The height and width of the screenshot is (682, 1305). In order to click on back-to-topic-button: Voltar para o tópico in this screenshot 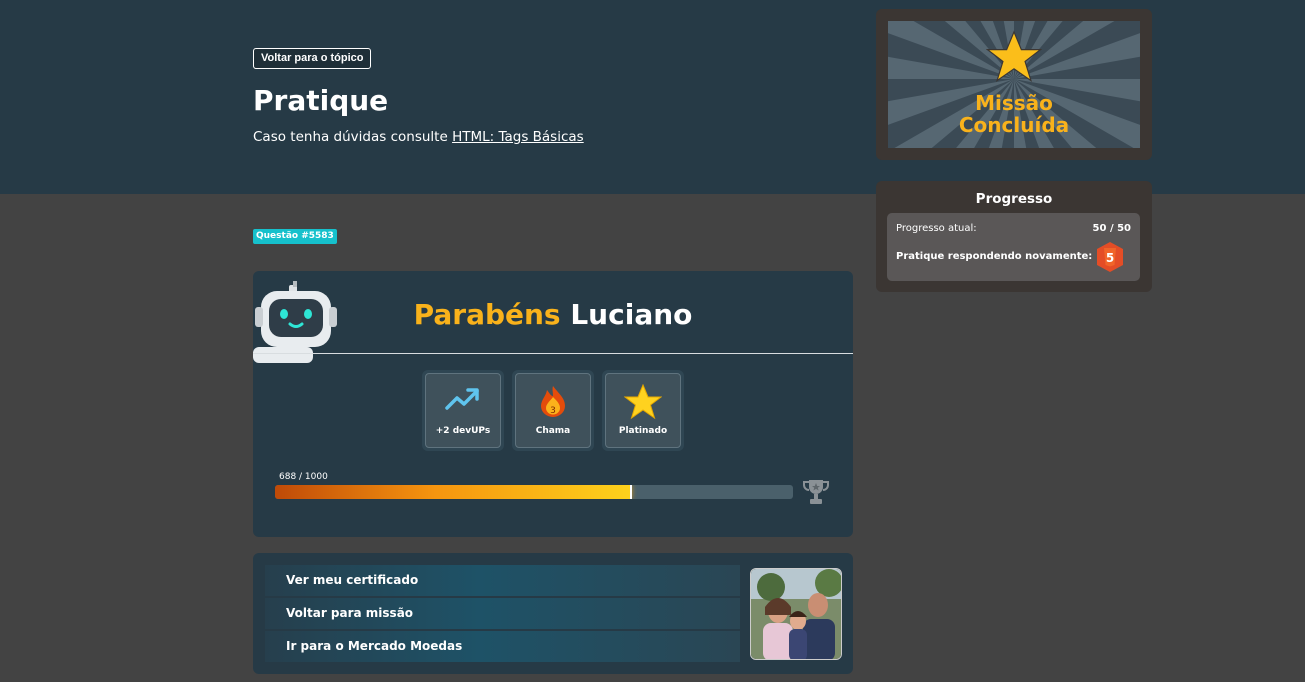, I will do `click(312, 58)`.